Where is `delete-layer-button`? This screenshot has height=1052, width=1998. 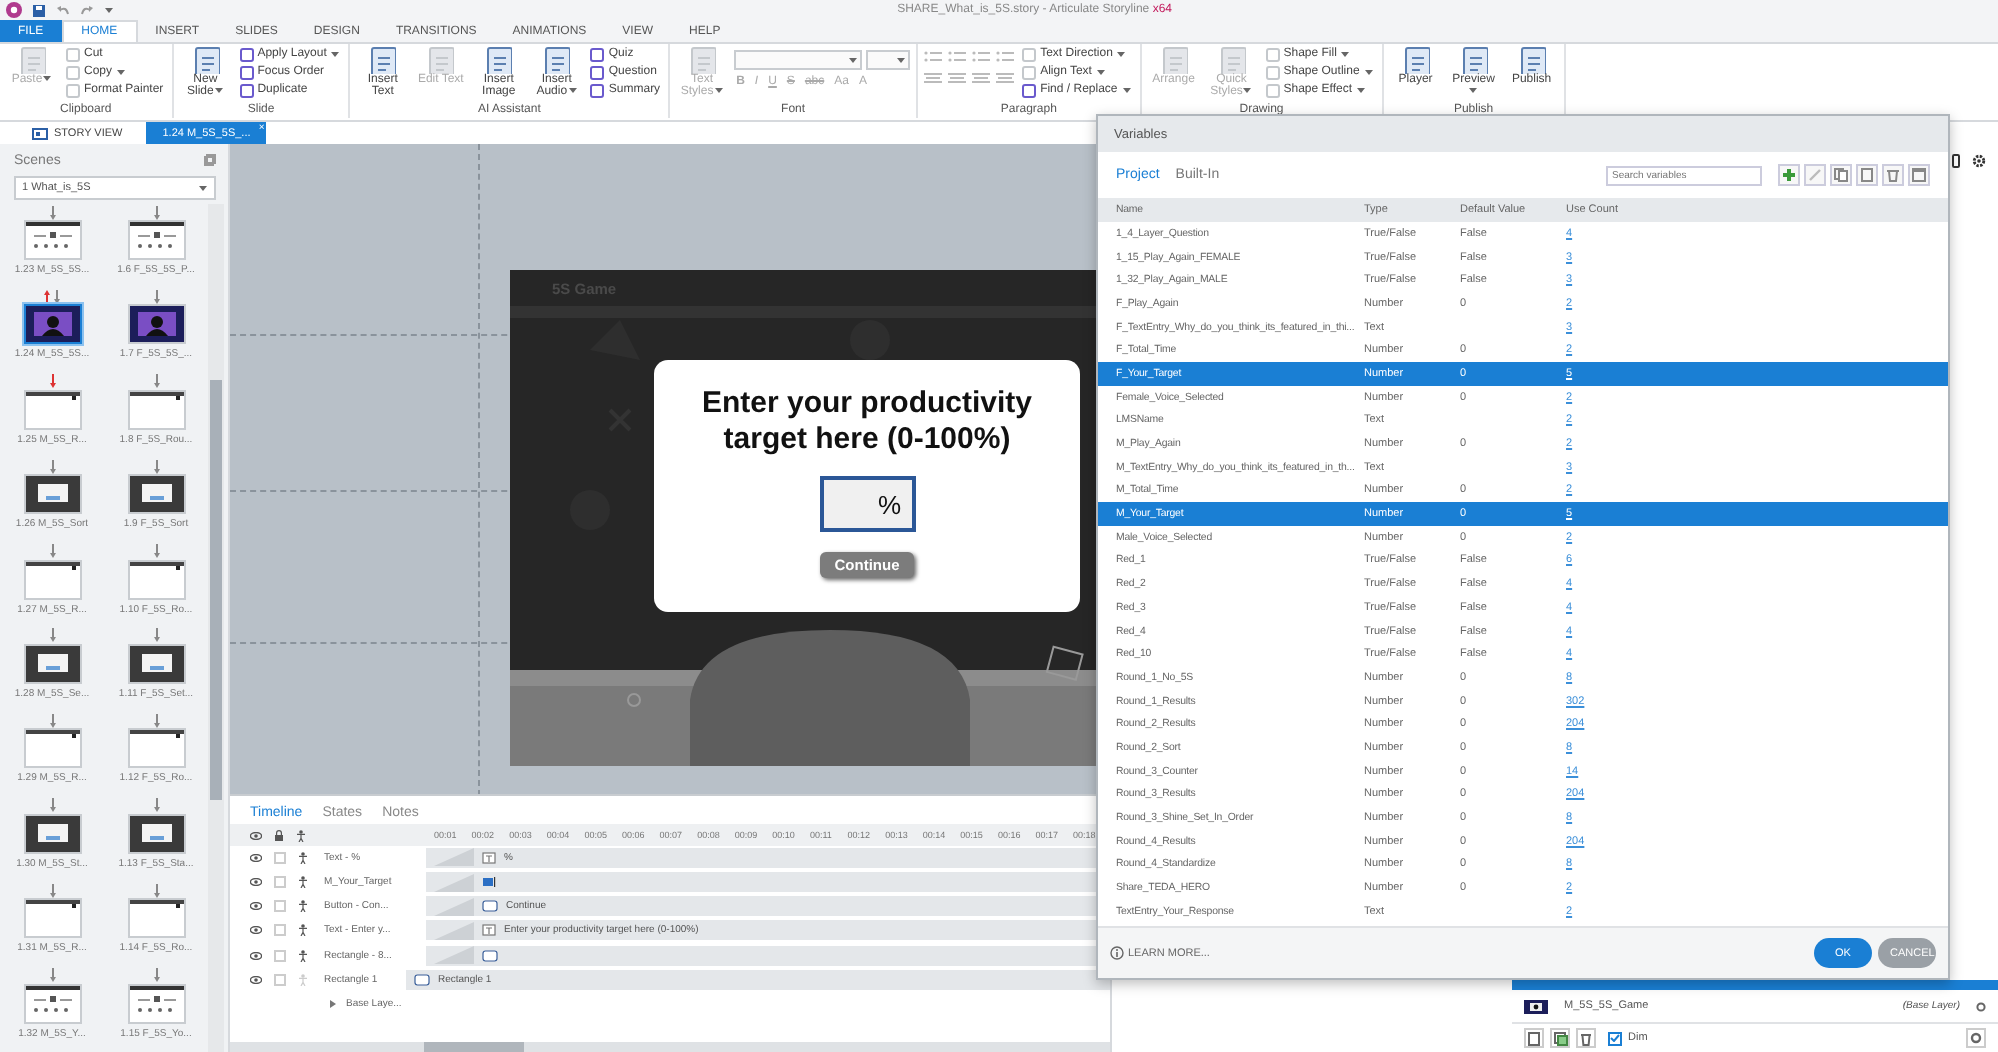
delete-layer-button is located at coordinates (1586, 1038).